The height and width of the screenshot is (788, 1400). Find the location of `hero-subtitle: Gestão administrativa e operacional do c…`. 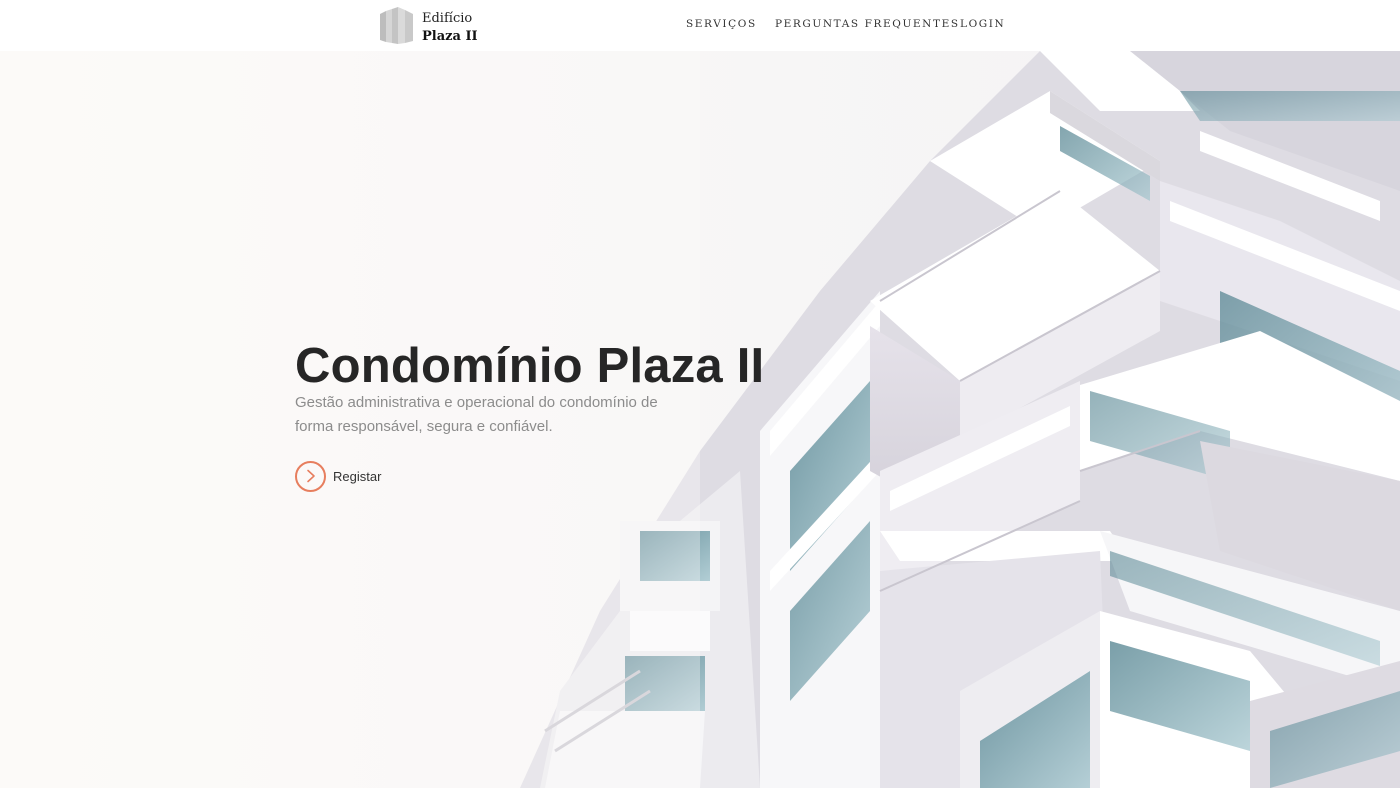

hero-subtitle: Gestão administrativa e operacional do c… is located at coordinates (476, 414).